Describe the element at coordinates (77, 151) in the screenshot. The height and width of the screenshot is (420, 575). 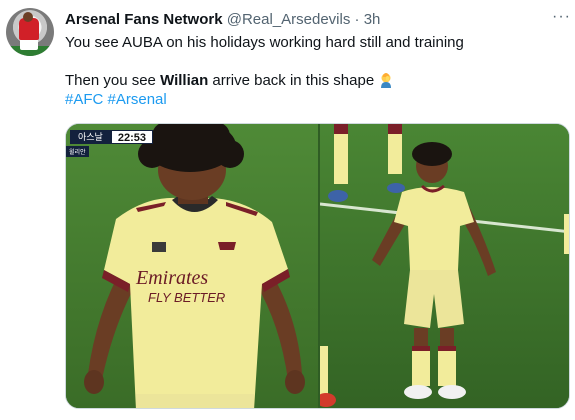
I see `scoreboard-player: 윌리안` at that location.